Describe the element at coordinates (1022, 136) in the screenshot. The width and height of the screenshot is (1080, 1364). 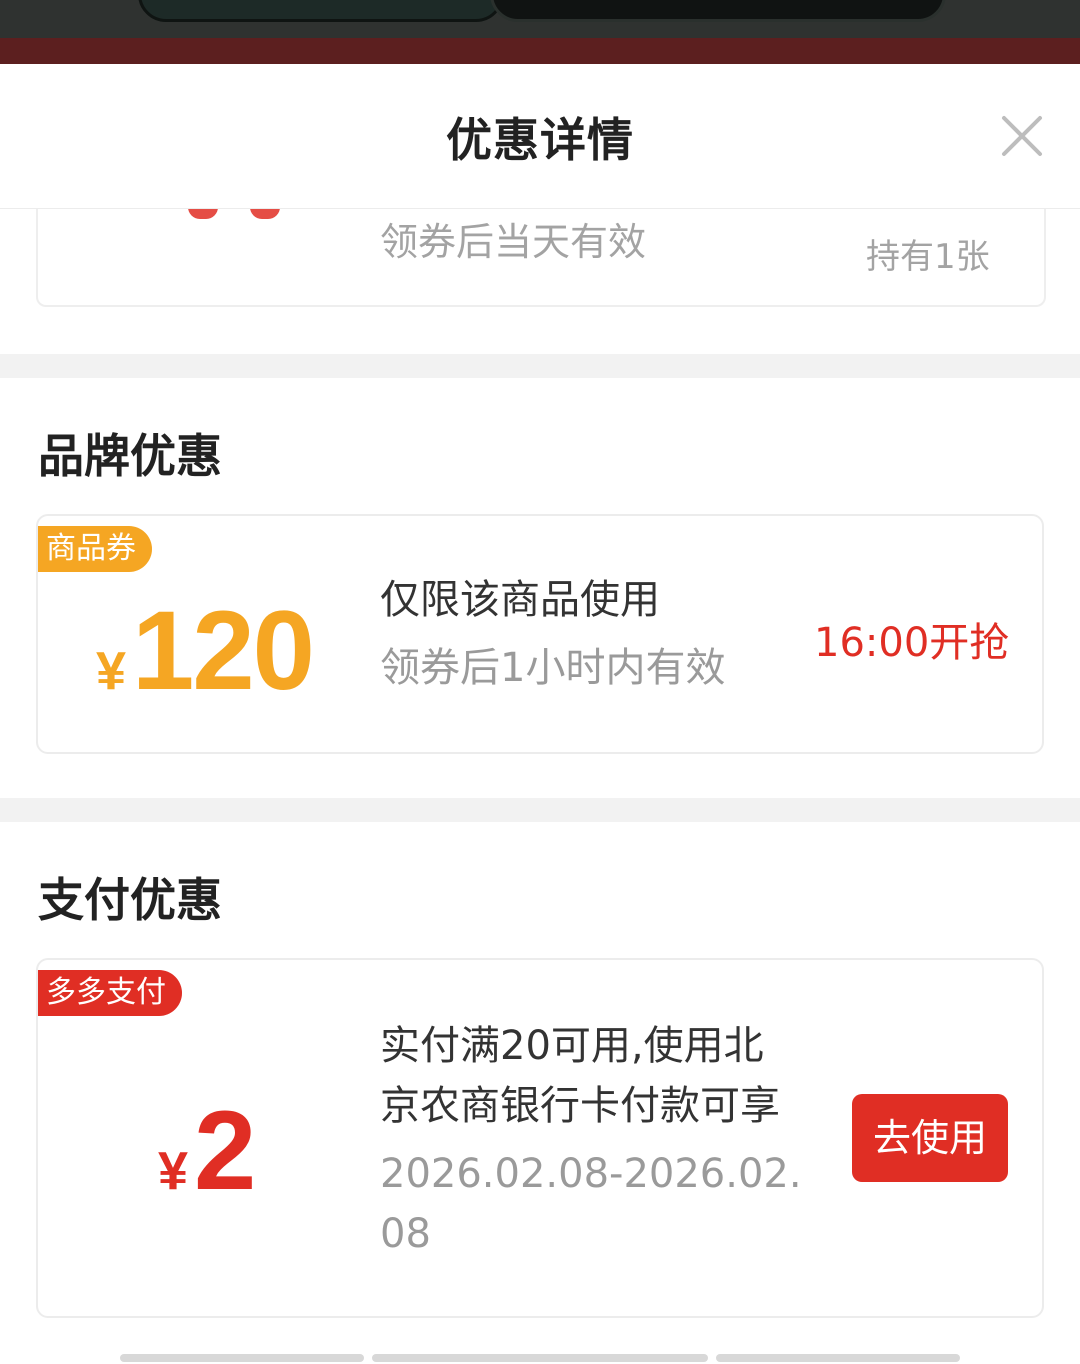
I see `close-icon` at that location.